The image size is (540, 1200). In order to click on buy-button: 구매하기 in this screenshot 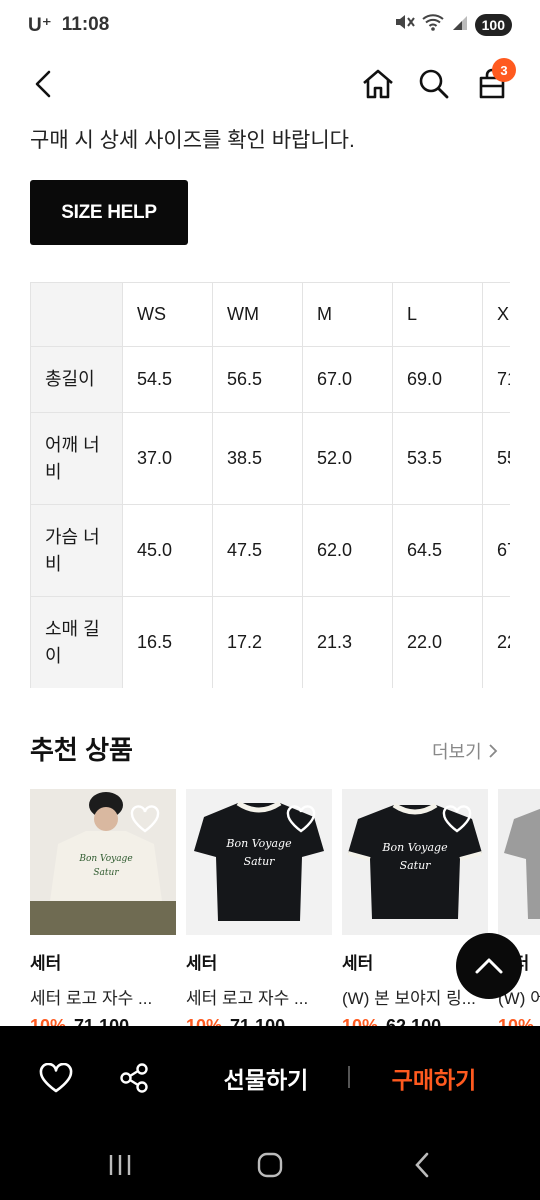, I will do `click(434, 1078)`.